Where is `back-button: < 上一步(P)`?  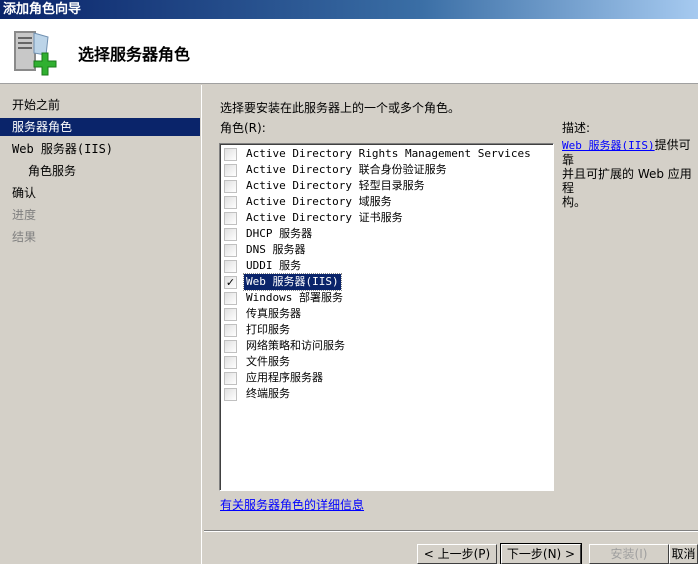
back-button: < 上一步(P) is located at coordinates (457, 554).